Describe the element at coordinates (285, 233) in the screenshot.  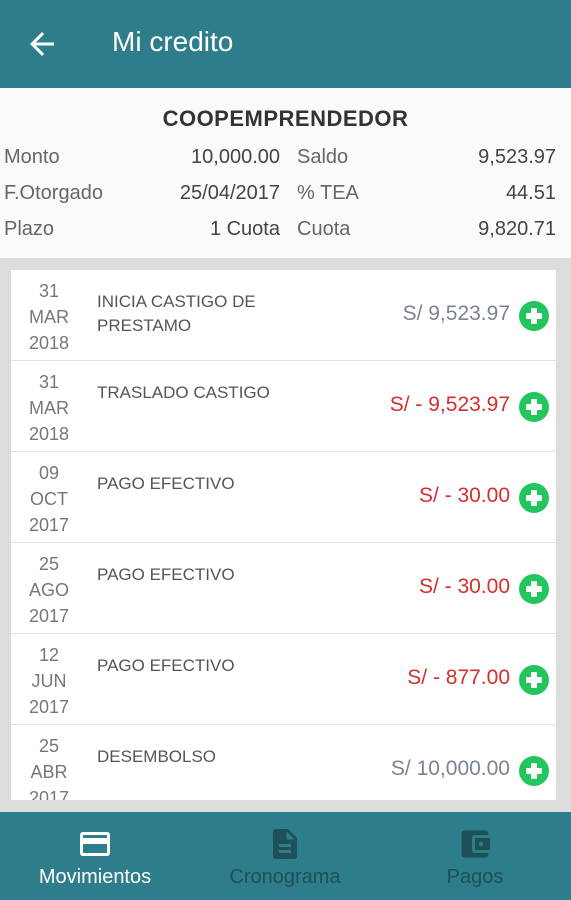
I see `summary-row: Plazo 1 Cuota Cuota 9,820.71` at that location.